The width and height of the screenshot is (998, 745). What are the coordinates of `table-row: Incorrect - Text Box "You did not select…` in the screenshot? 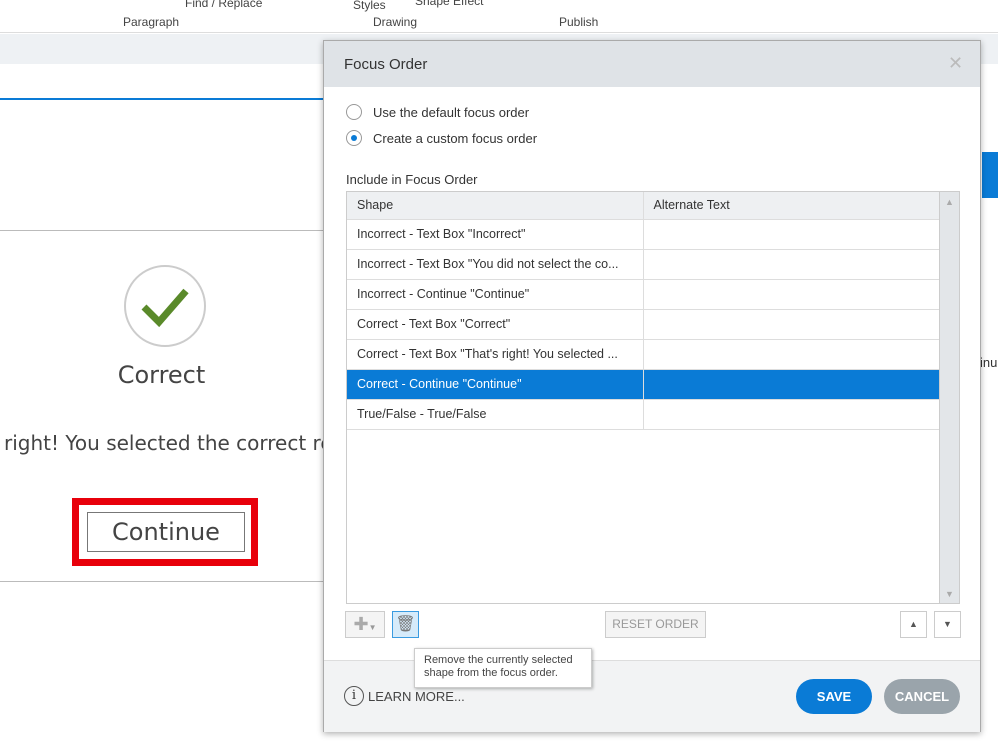 It's located at (643, 264).